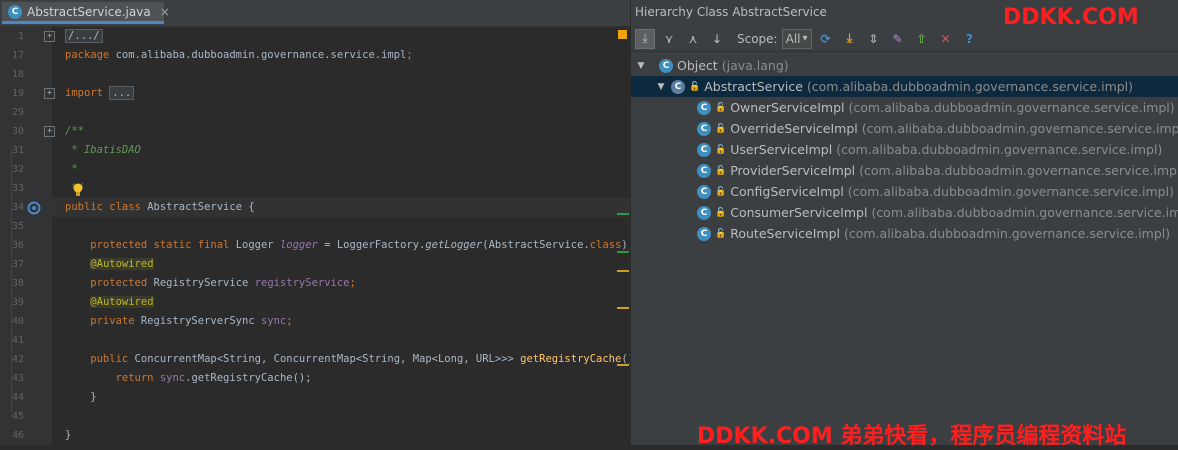 This screenshot has height=450, width=1178. What do you see at coordinates (321, 397) in the screenshot?
I see `code-line: 44 }` at bounding box center [321, 397].